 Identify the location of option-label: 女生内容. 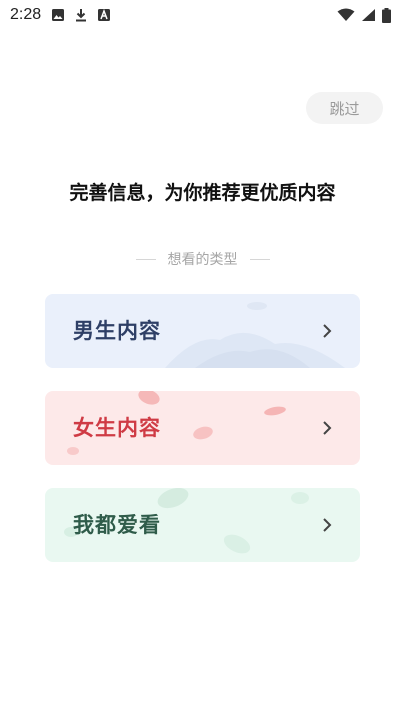
(117, 427).